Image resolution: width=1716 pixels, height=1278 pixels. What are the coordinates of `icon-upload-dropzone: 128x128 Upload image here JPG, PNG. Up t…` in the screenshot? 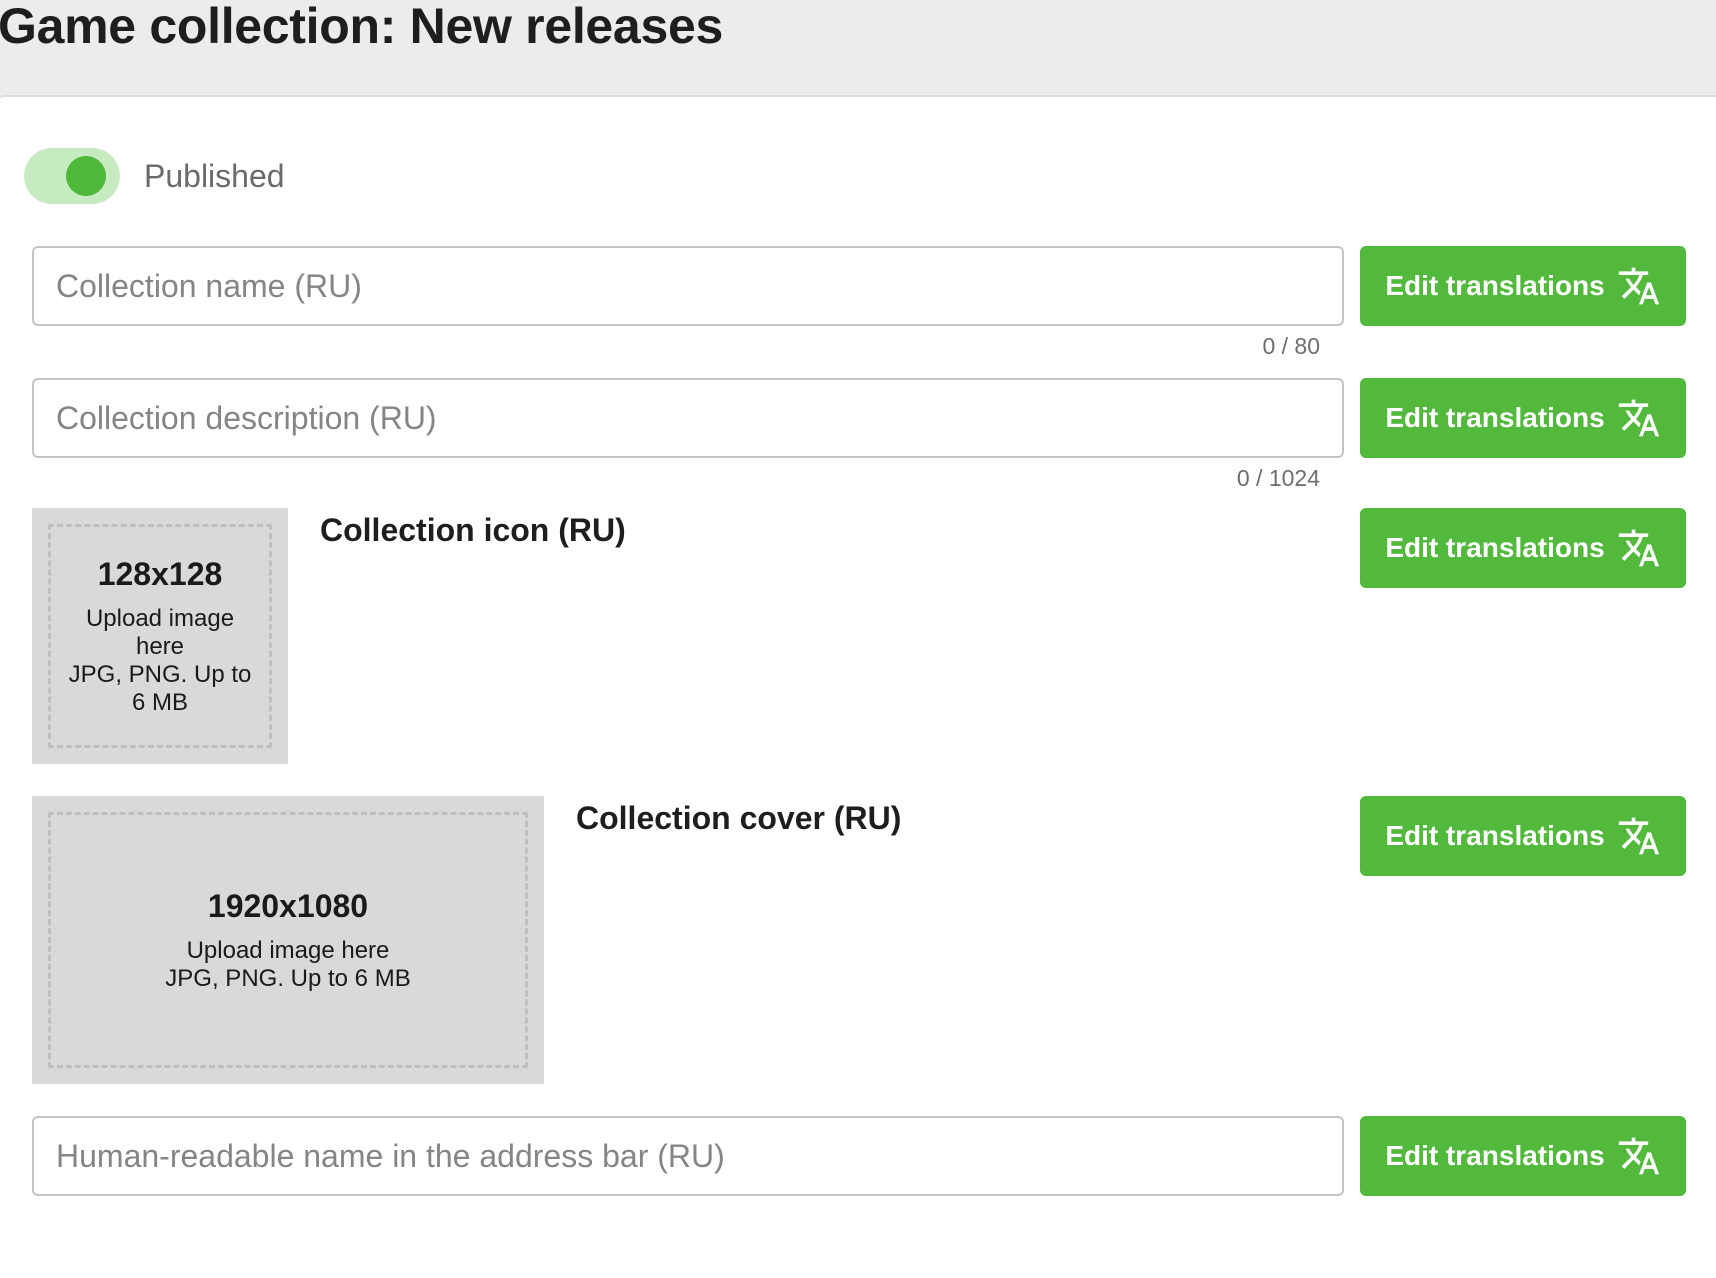 It's located at (160, 636).